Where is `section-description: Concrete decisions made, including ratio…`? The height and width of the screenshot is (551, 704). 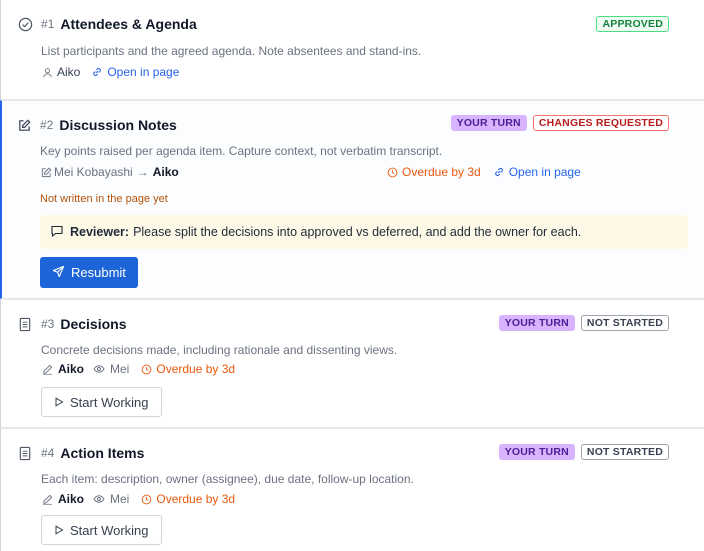
section-description: Concrete decisions made, including ratio… is located at coordinates (219, 350).